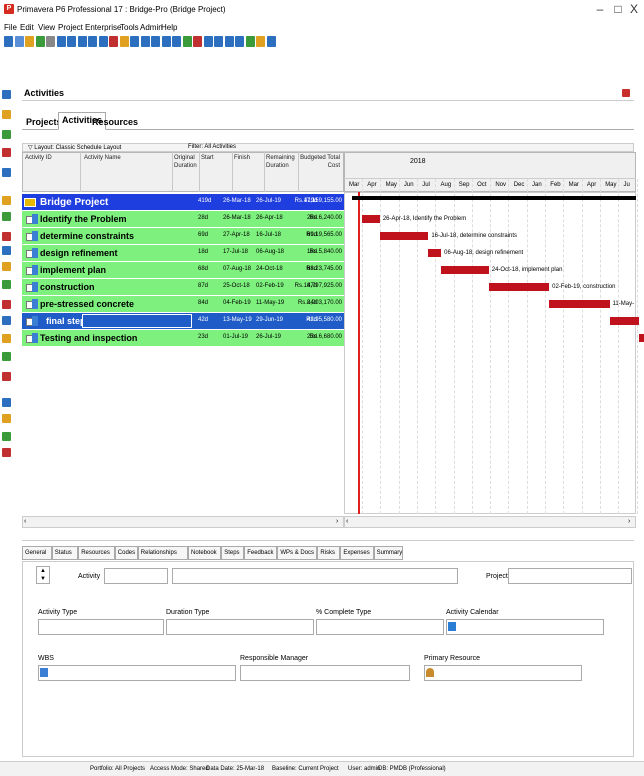 This screenshot has width=644, height=776. What do you see at coordinates (347, 521) in the screenshot?
I see `gantt-scroll-left-icon: ‹` at bounding box center [347, 521].